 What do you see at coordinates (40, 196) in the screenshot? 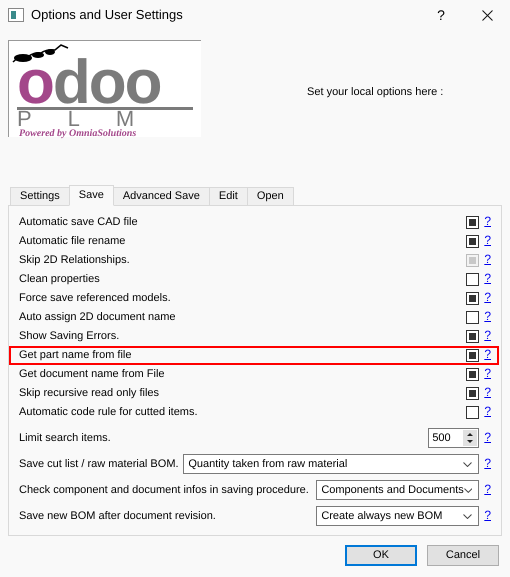
I see `tab: Settings` at bounding box center [40, 196].